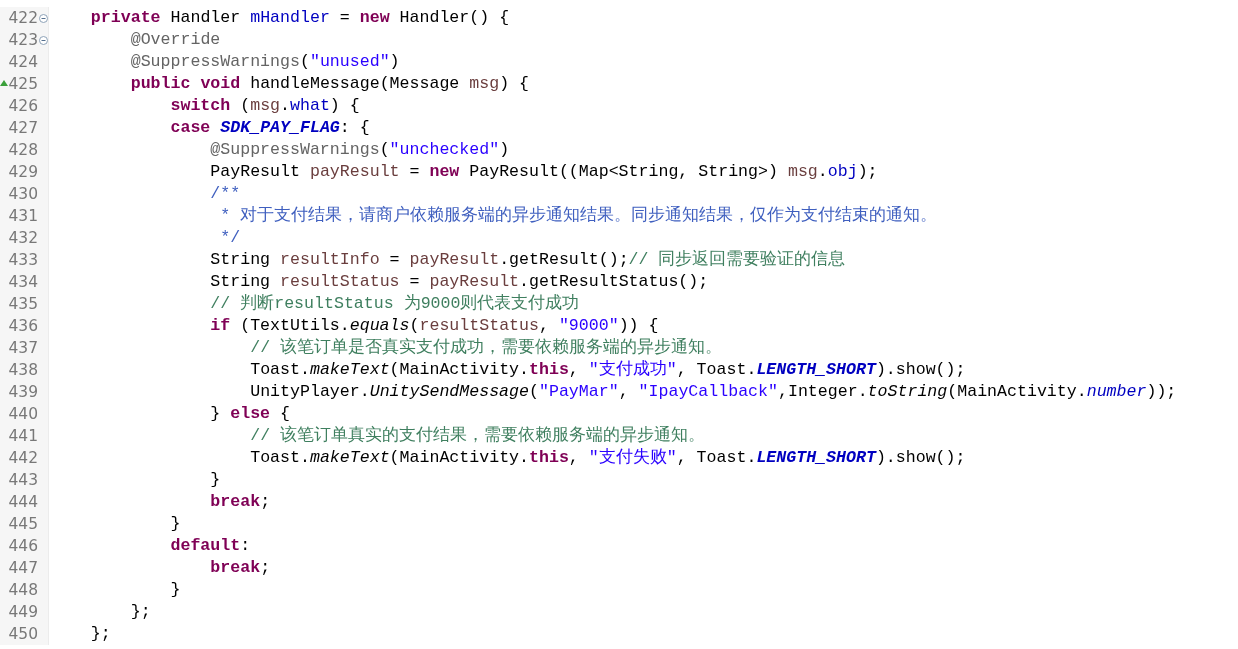  What do you see at coordinates (713, 391) in the screenshot?
I see `code-line: UnityPlayer.UnitySendMessage("PayMar", "IpayCallback",Integer.toString(MainActivity.number));` at bounding box center [713, 391].